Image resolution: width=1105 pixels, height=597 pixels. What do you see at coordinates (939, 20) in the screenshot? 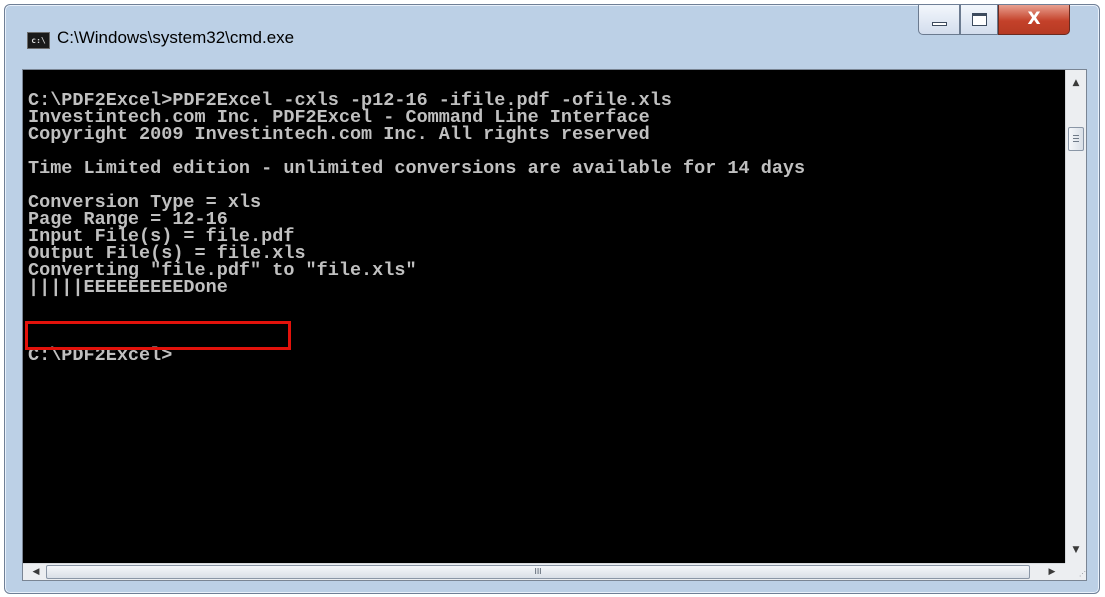
I see `minimize-button` at bounding box center [939, 20].